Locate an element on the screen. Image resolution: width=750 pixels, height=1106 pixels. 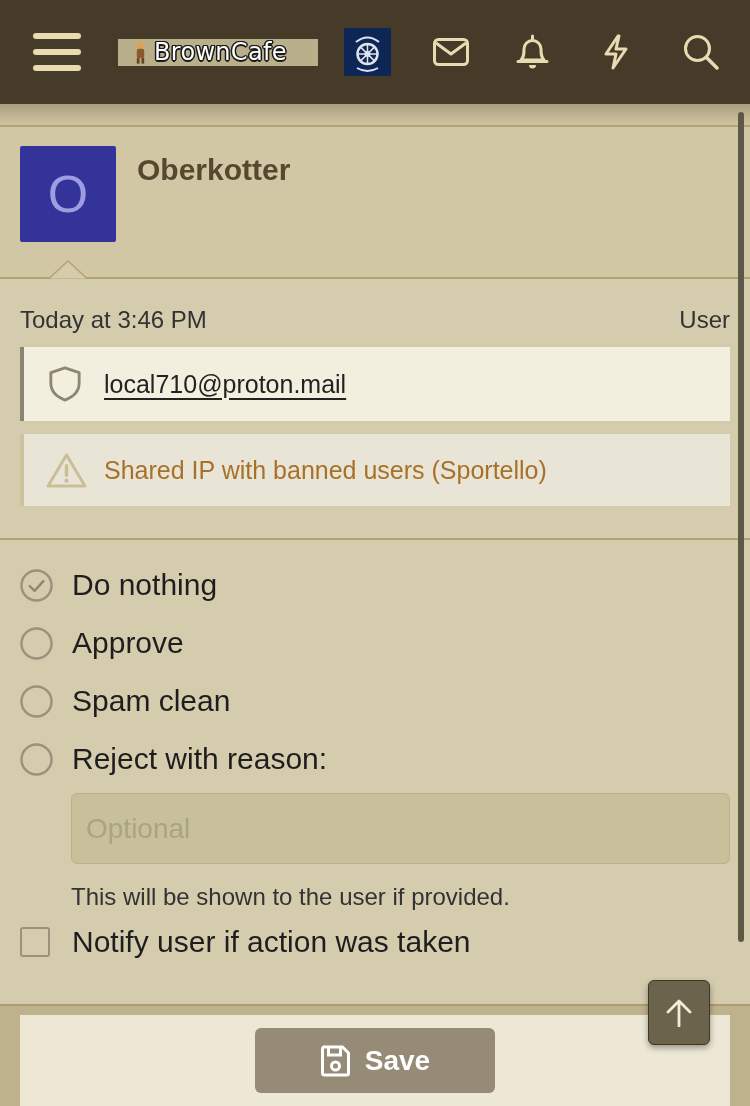
up-arrow-icon is located at coordinates (679, 1012).